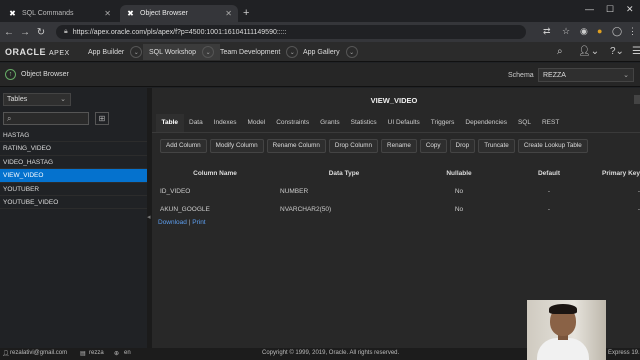  Describe the element at coordinates (549, 173) in the screenshot. I see `column-header: Default` at that location.